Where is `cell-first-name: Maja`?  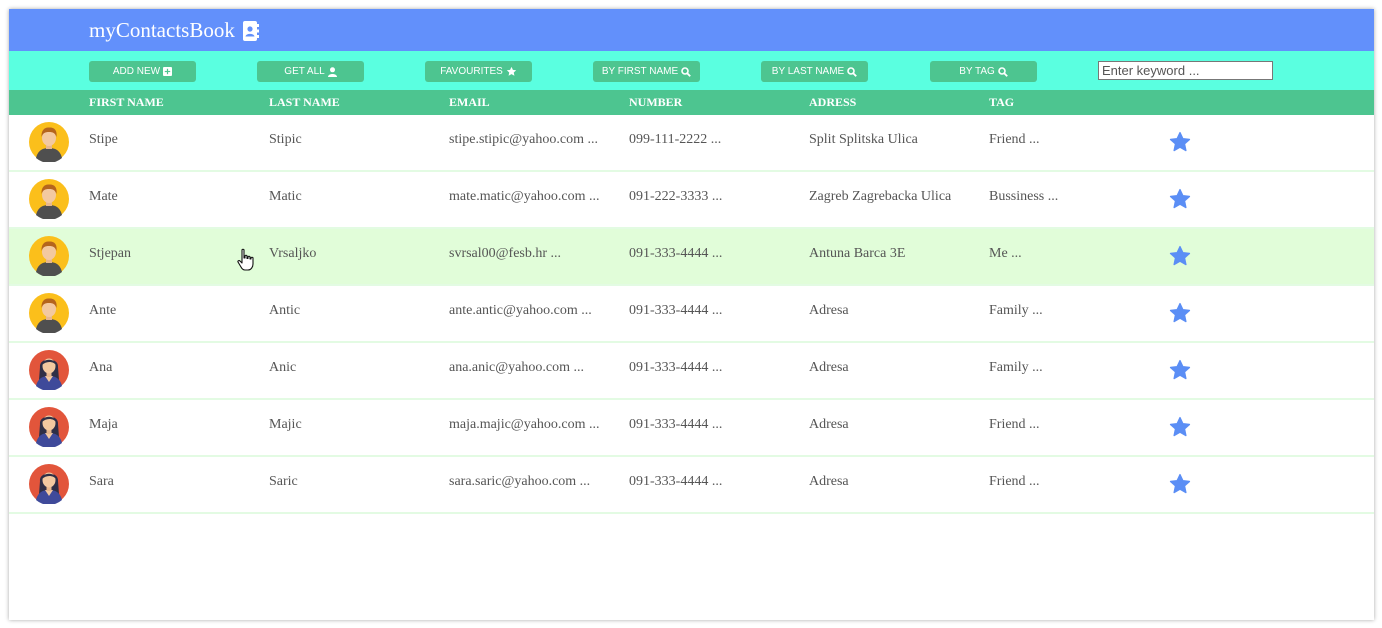 cell-first-name: Maja is located at coordinates (103, 424).